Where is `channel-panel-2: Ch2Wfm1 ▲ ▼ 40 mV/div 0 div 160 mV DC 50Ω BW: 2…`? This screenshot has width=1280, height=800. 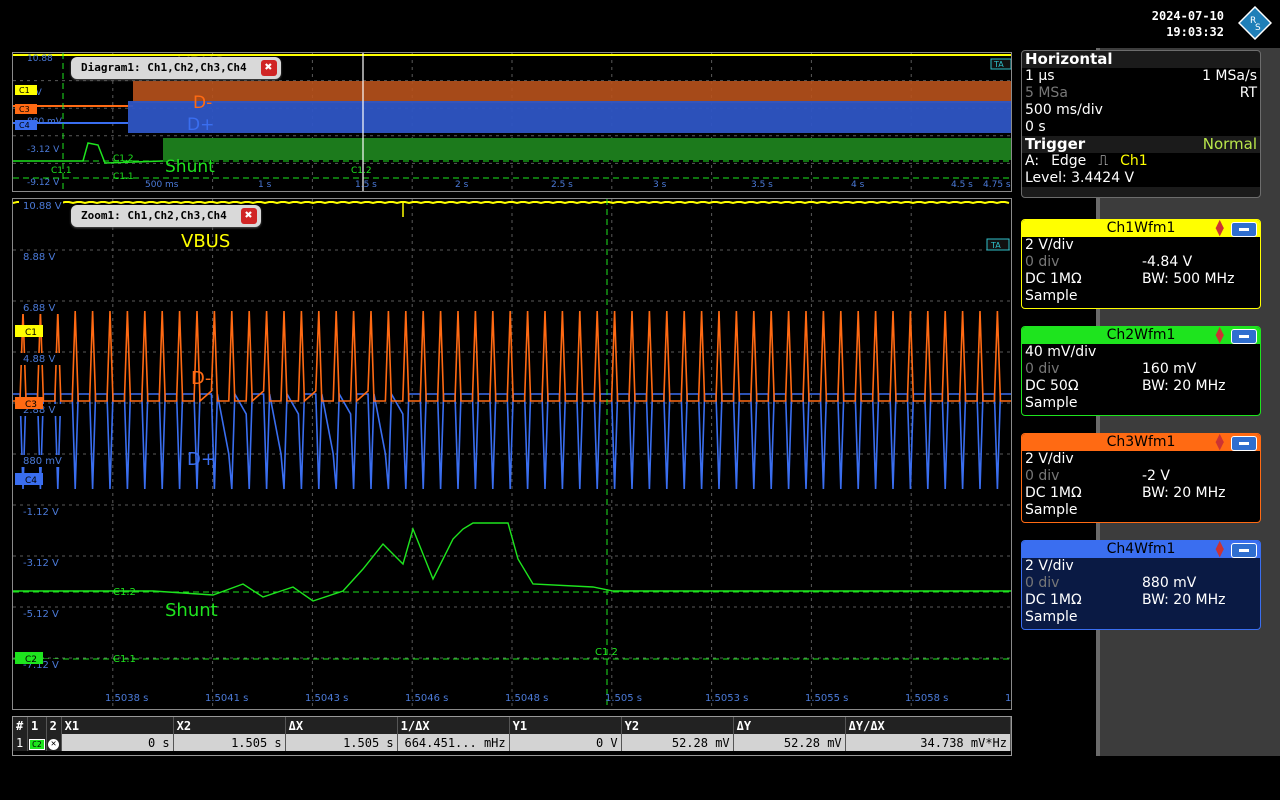
channel-panel-2: Ch2Wfm1 ▲ ▼ 40 mV/div 0 div 160 mV DC 50Ω BW: 2… is located at coordinates (1141, 370).